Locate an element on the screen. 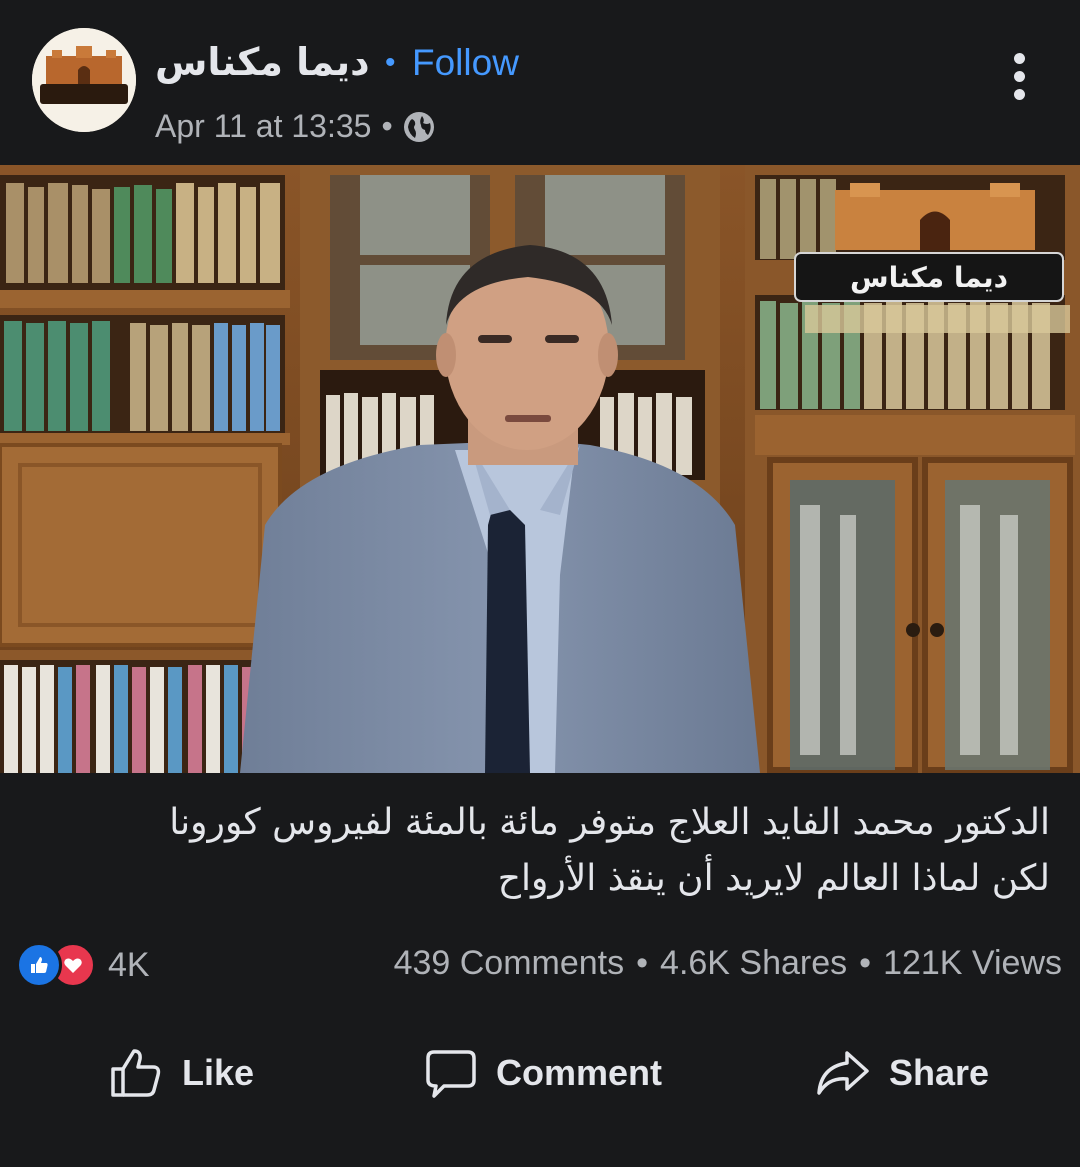 The height and width of the screenshot is (1167, 1080). page-avatar is located at coordinates (84, 80).